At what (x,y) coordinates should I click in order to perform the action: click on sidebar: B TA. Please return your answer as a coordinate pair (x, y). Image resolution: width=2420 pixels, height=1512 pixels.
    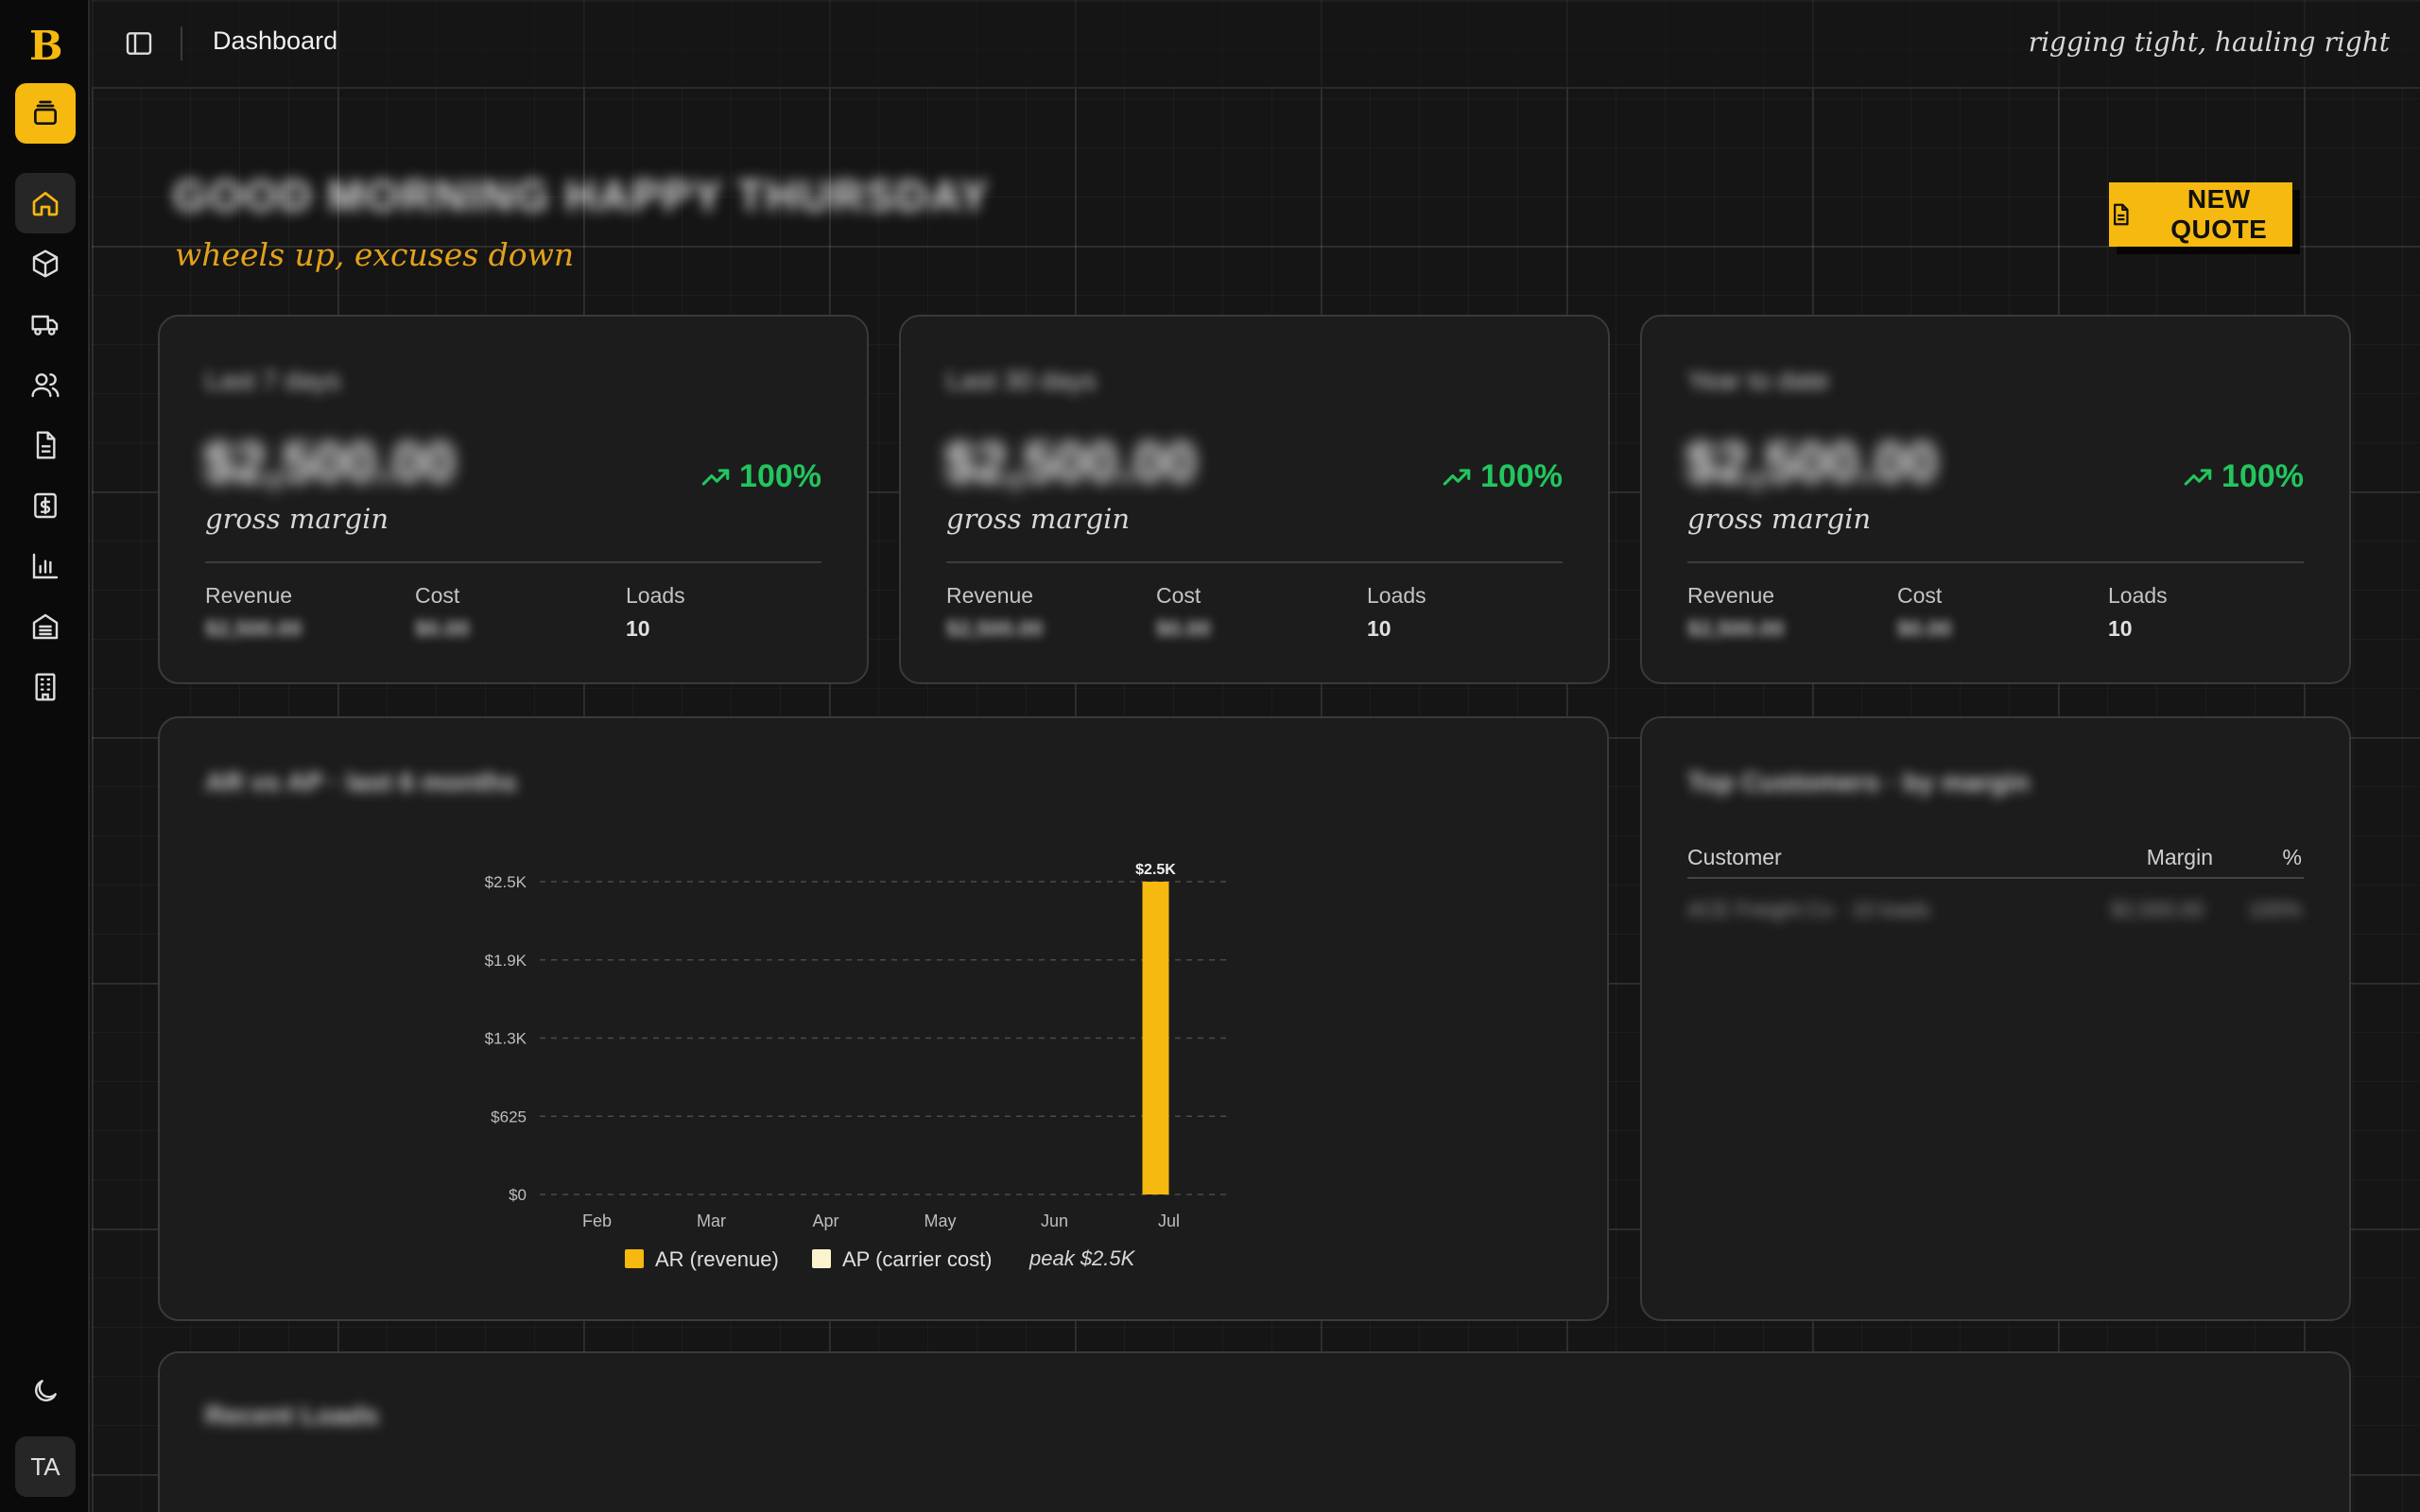
    Looking at the image, I should click on (45, 756).